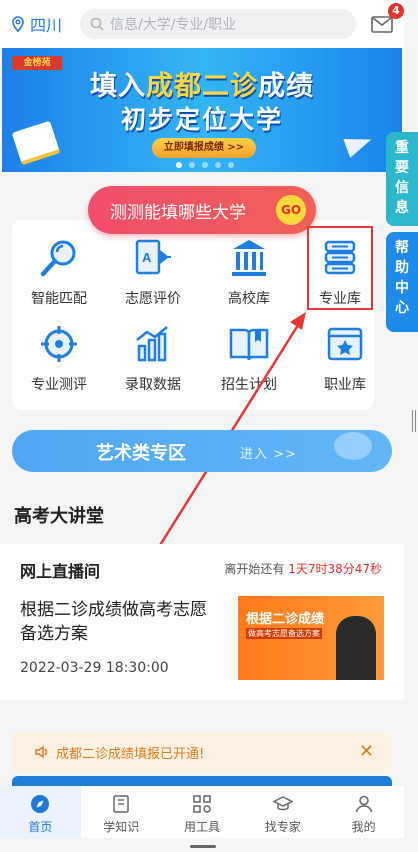  What do you see at coordinates (387, 19) in the screenshot?
I see `mail-button: 4` at bounding box center [387, 19].